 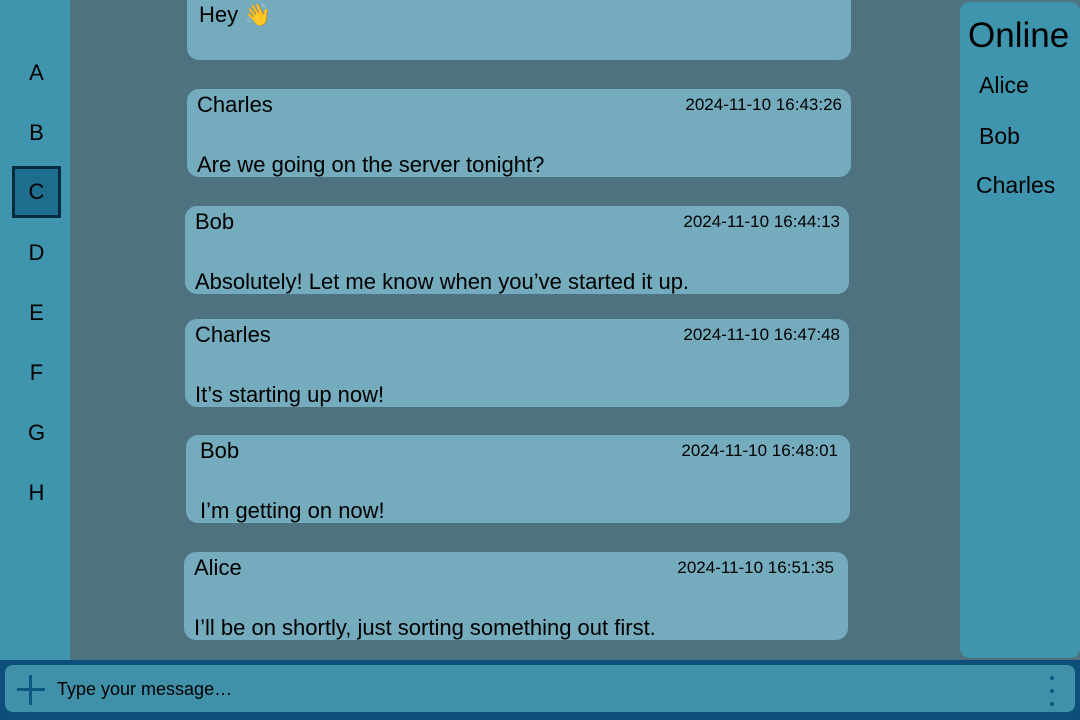 What do you see at coordinates (371, 164) in the screenshot?
I see `message-text: Are we going on the server tonight?` at bounding box center [371, 164].